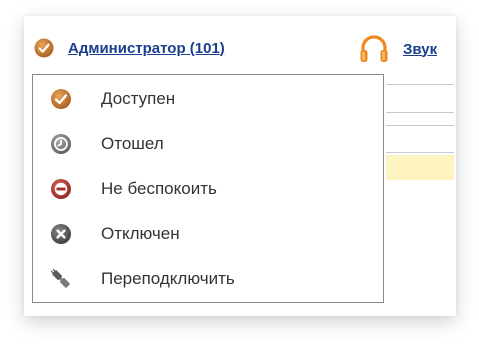  I want to click on user-name-link: Администратор (101), so click(146, 48).